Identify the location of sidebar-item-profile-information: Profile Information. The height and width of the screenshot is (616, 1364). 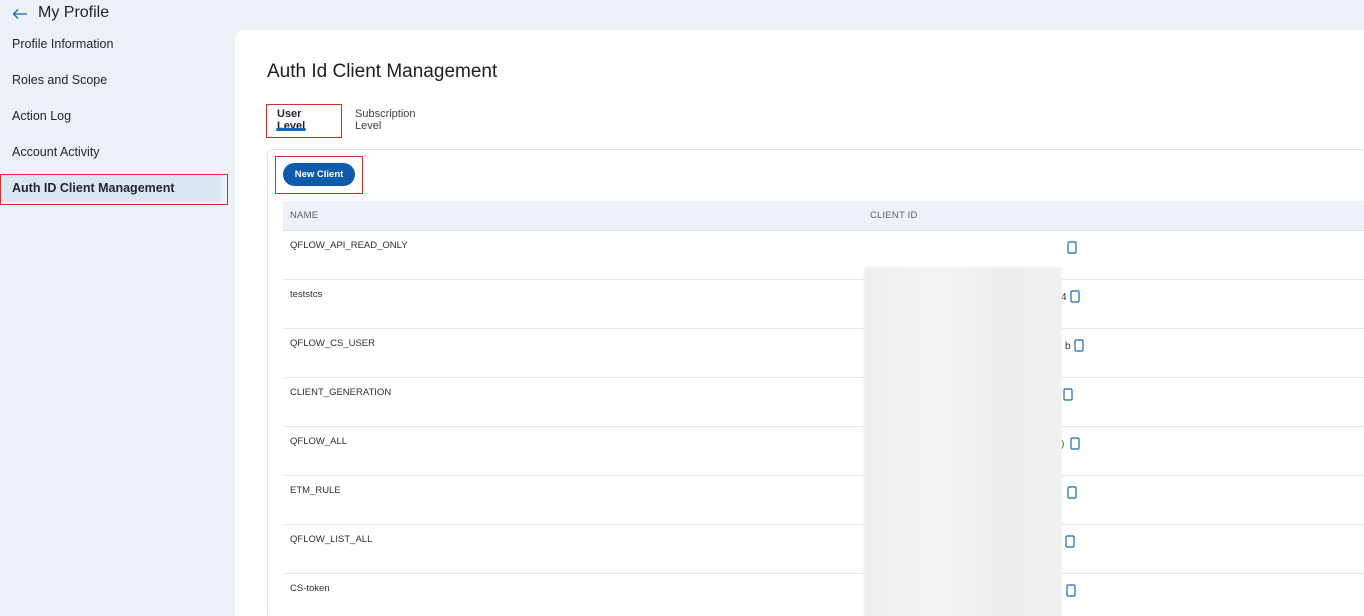
(117, 44).